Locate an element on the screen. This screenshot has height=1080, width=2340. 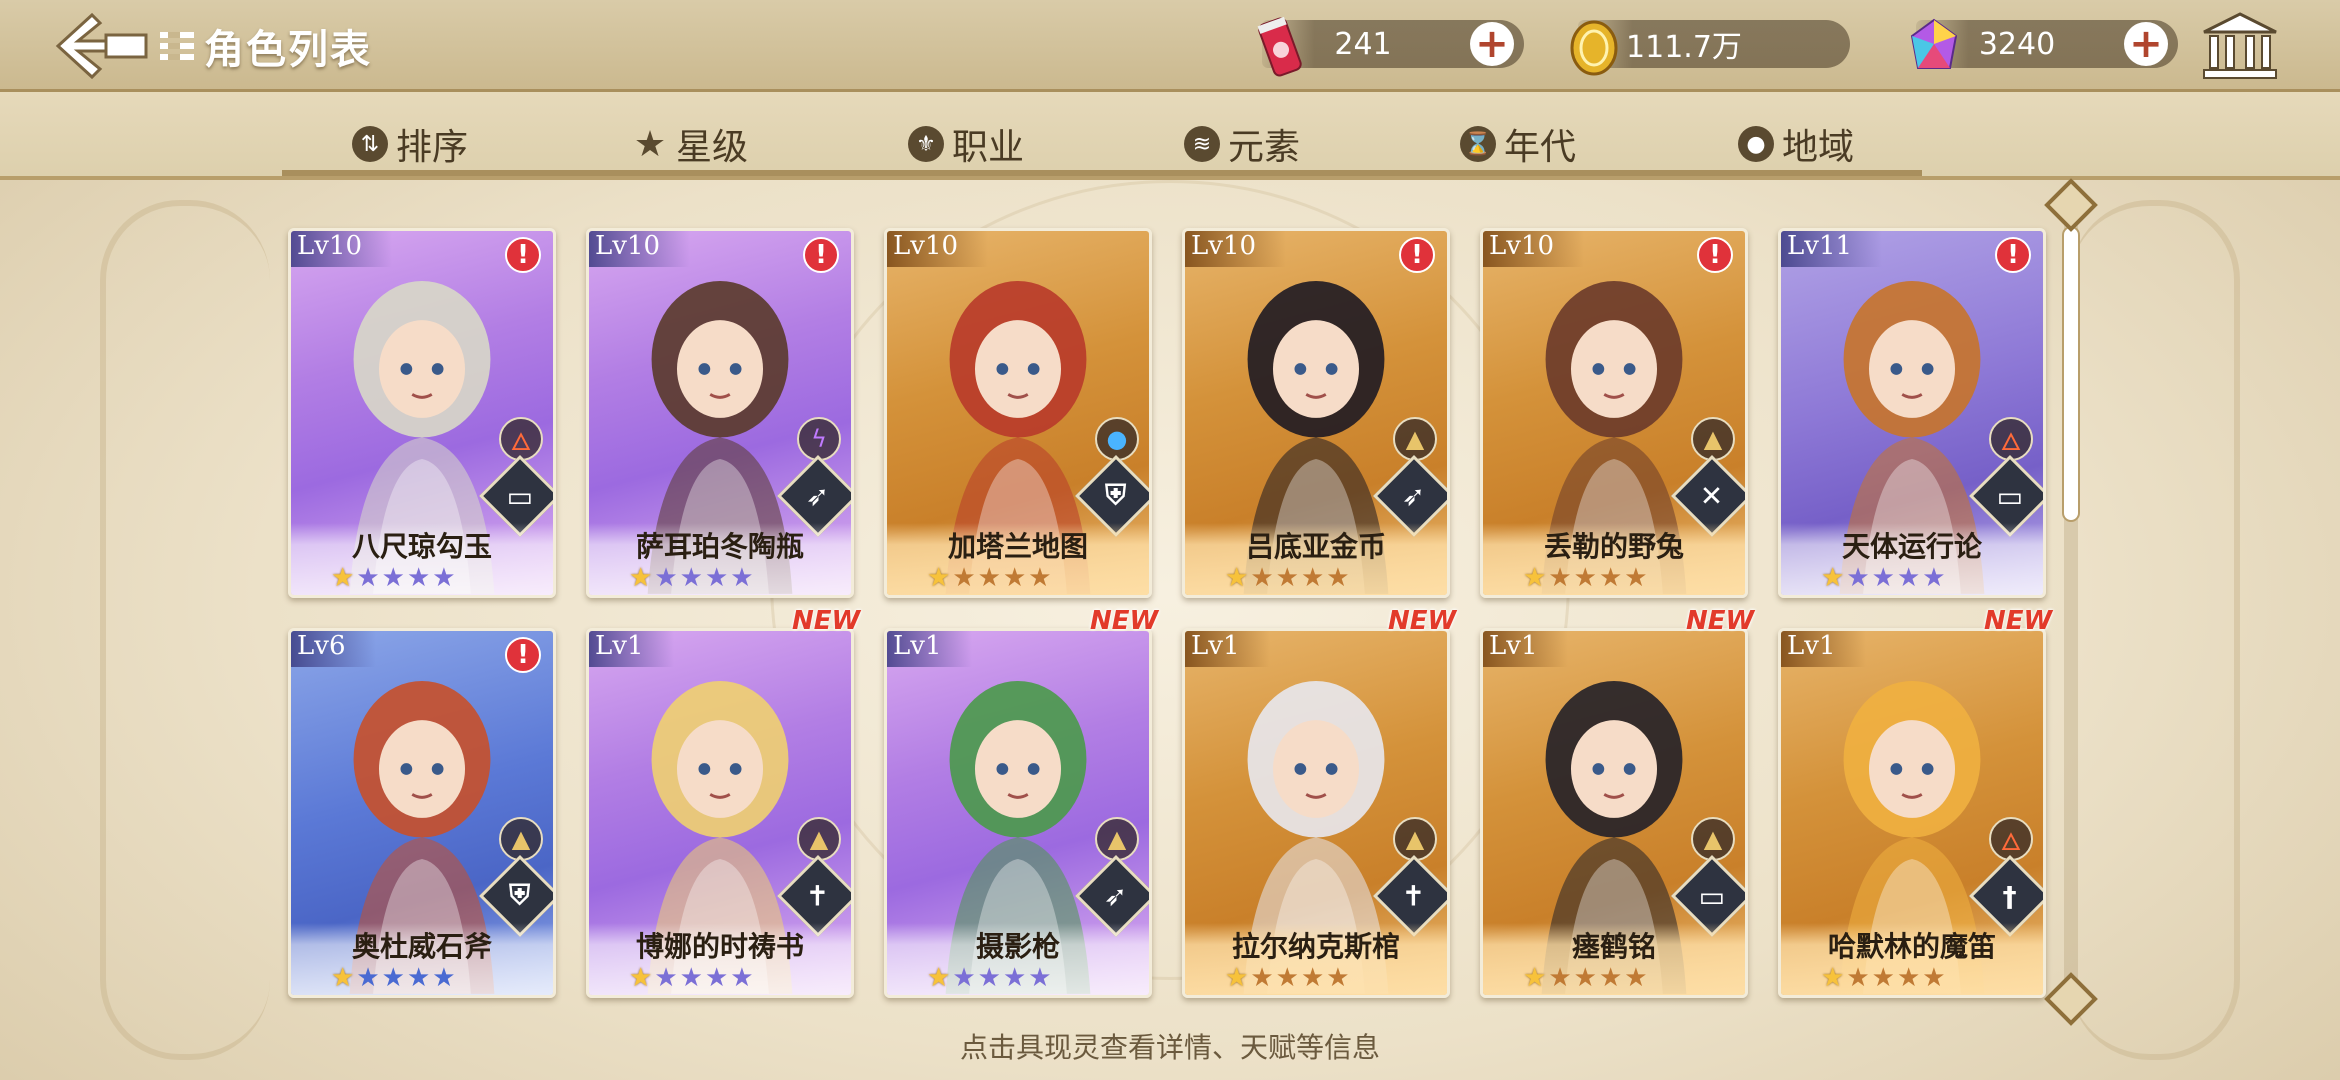
tab-era: ⌛ 年代 is located at coordinates (1518, 144).